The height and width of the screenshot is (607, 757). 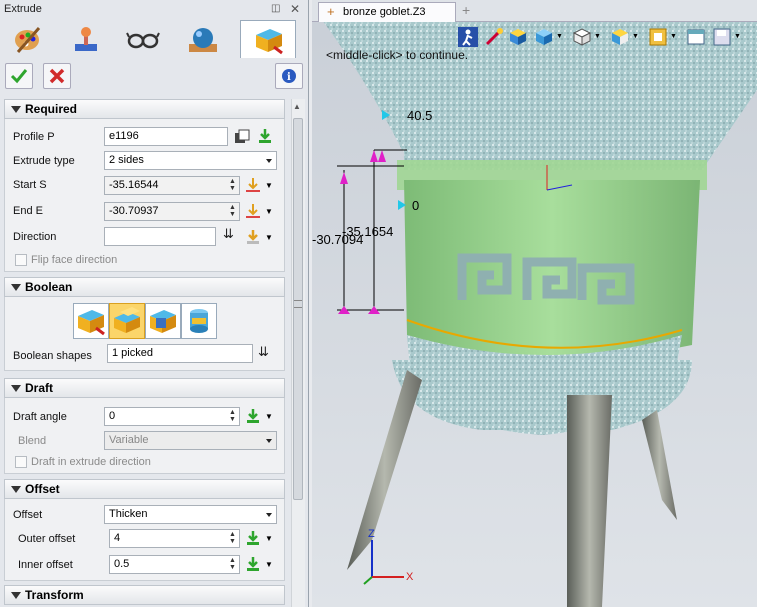 I want to click on section-transform: Transform, so click(x=144, y=595).